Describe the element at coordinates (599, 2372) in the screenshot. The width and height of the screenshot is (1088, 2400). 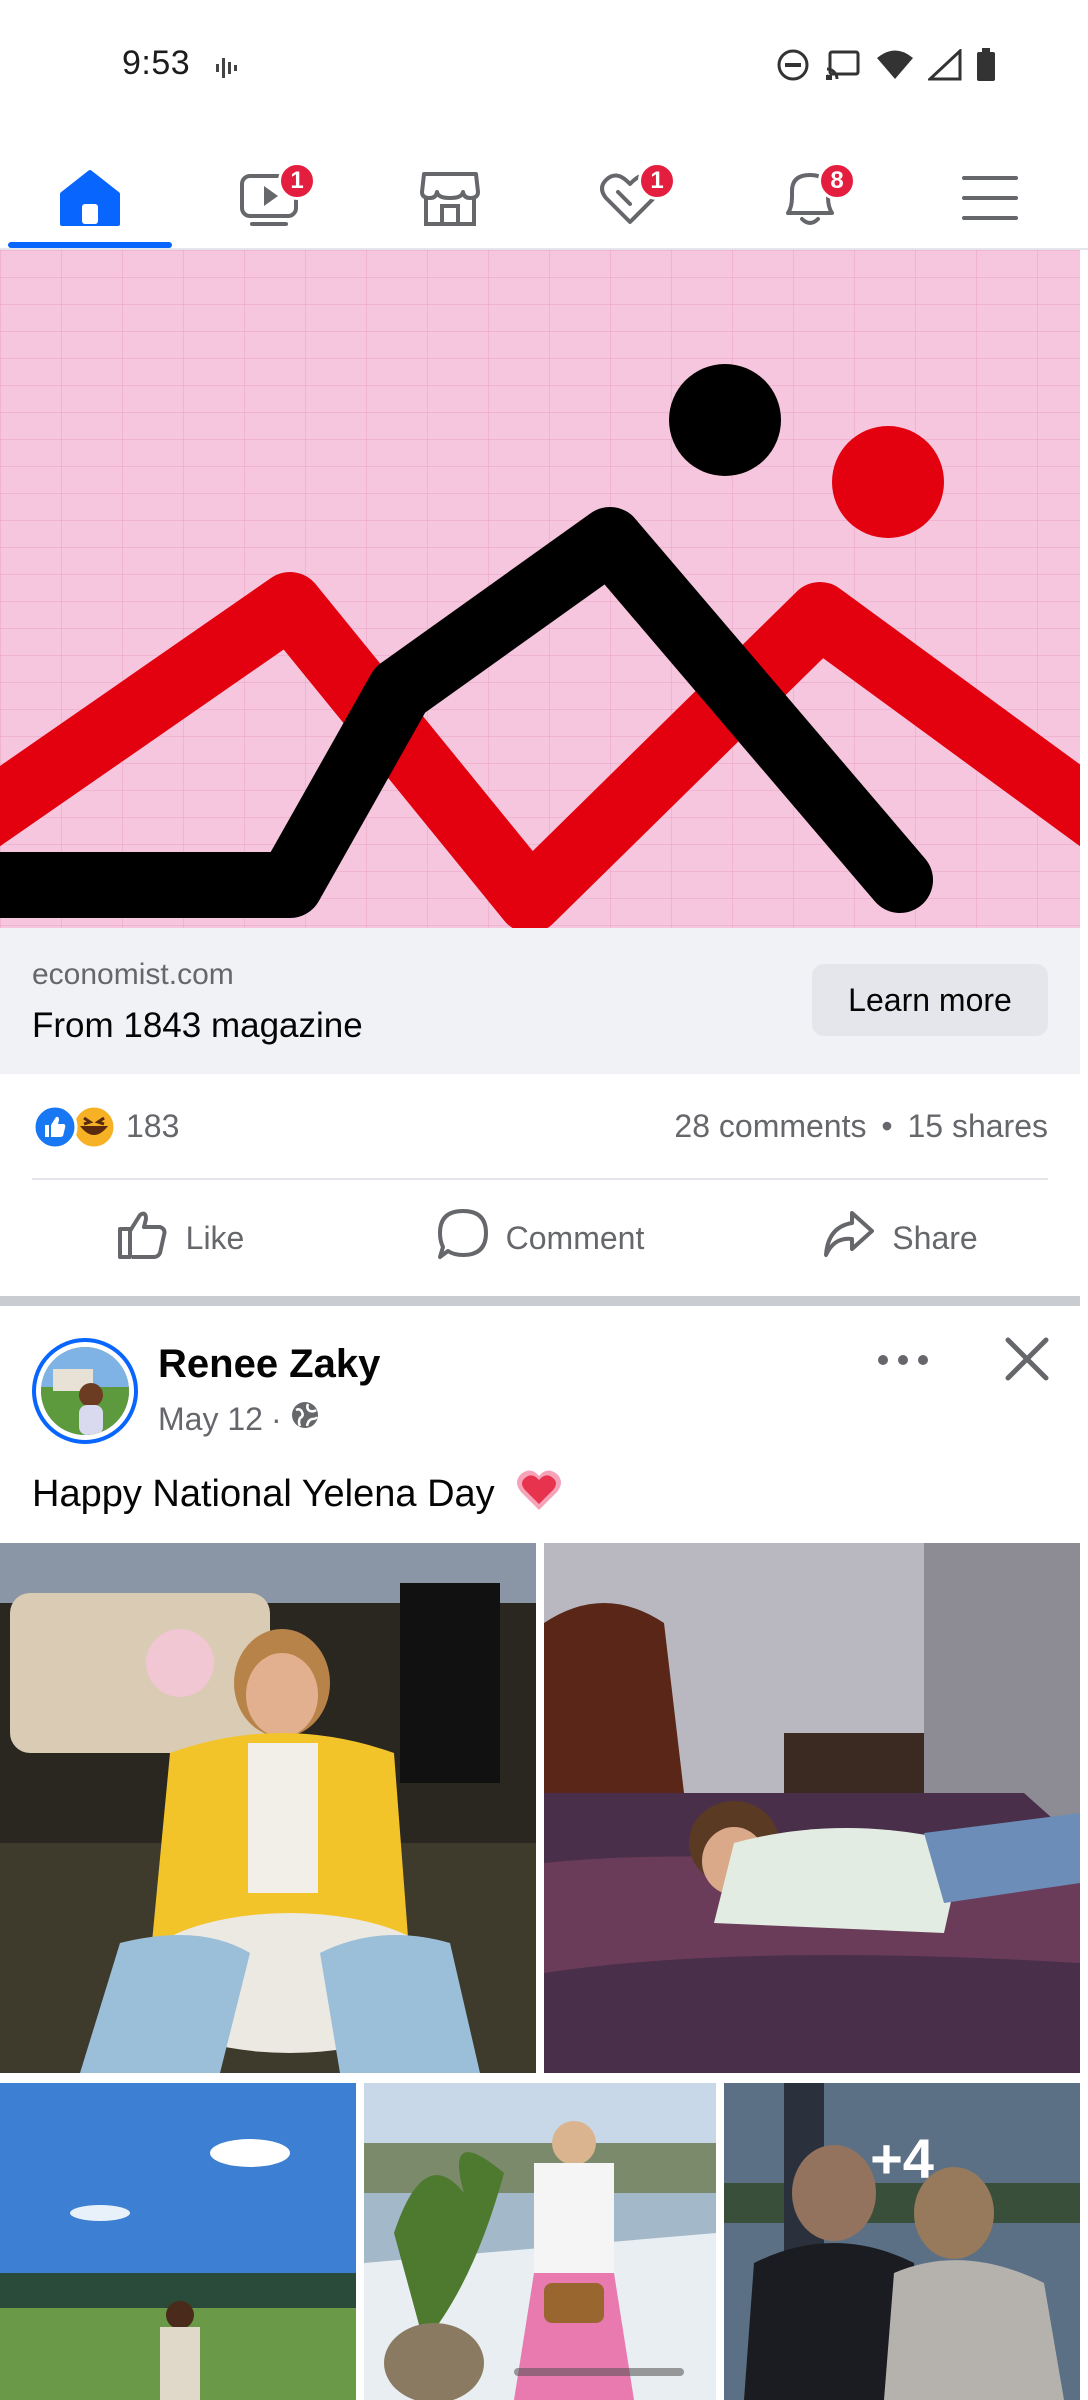
I see `gesture-bar` at that location.